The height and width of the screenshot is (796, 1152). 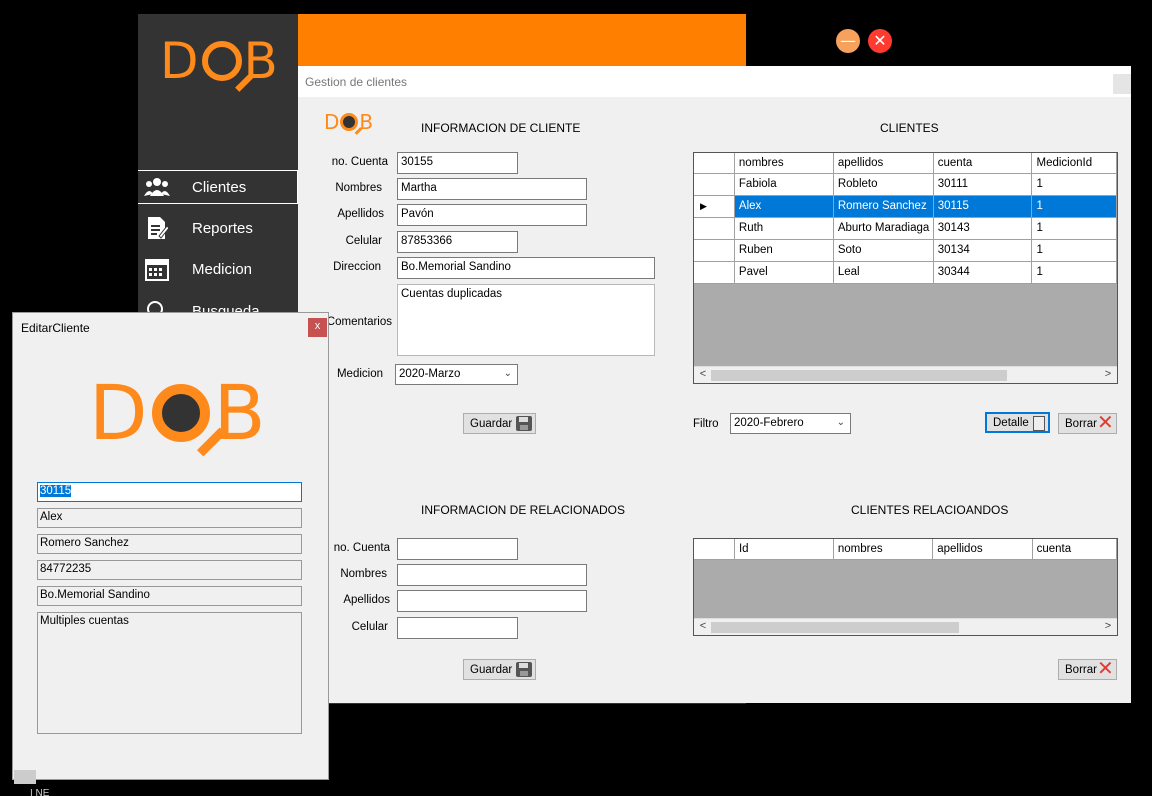 I want to click on medicion-select: 2020-Marzo ⌄, so click(x=456, y=374).